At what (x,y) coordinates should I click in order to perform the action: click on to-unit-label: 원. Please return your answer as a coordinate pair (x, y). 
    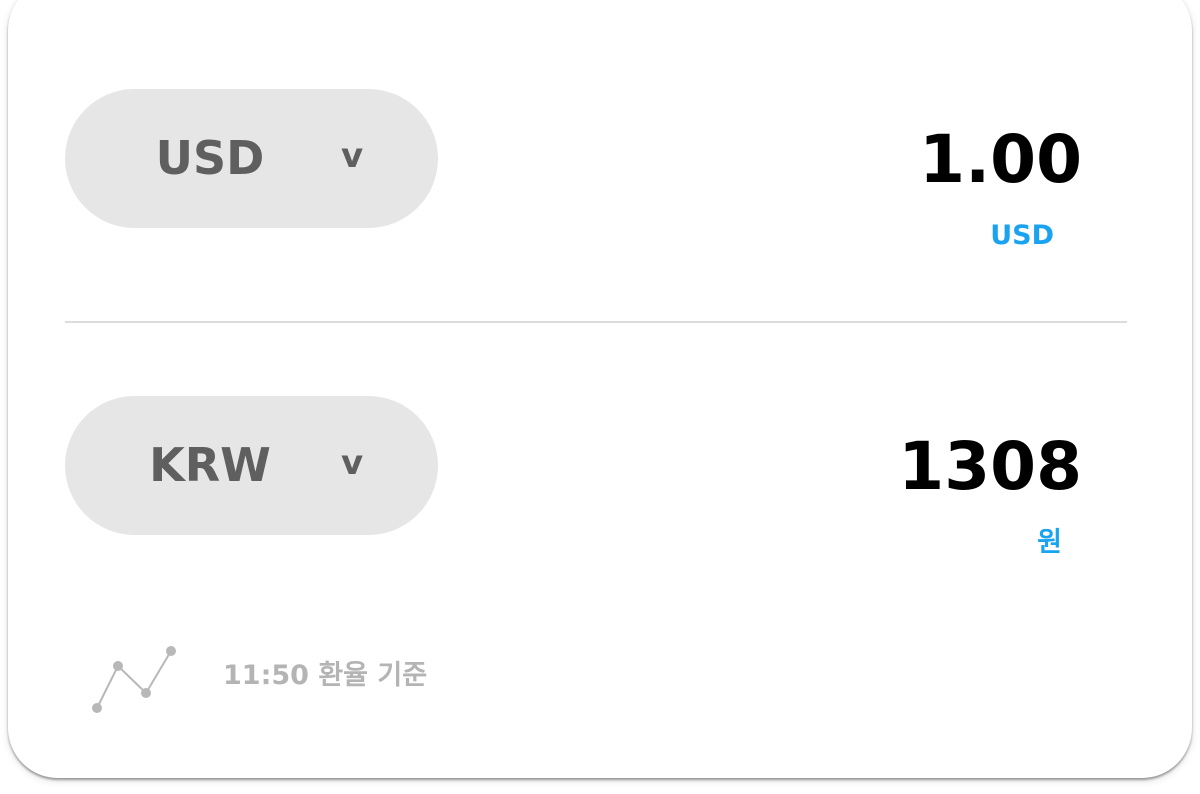
    Looking at the image, I should click on (1049, 542).